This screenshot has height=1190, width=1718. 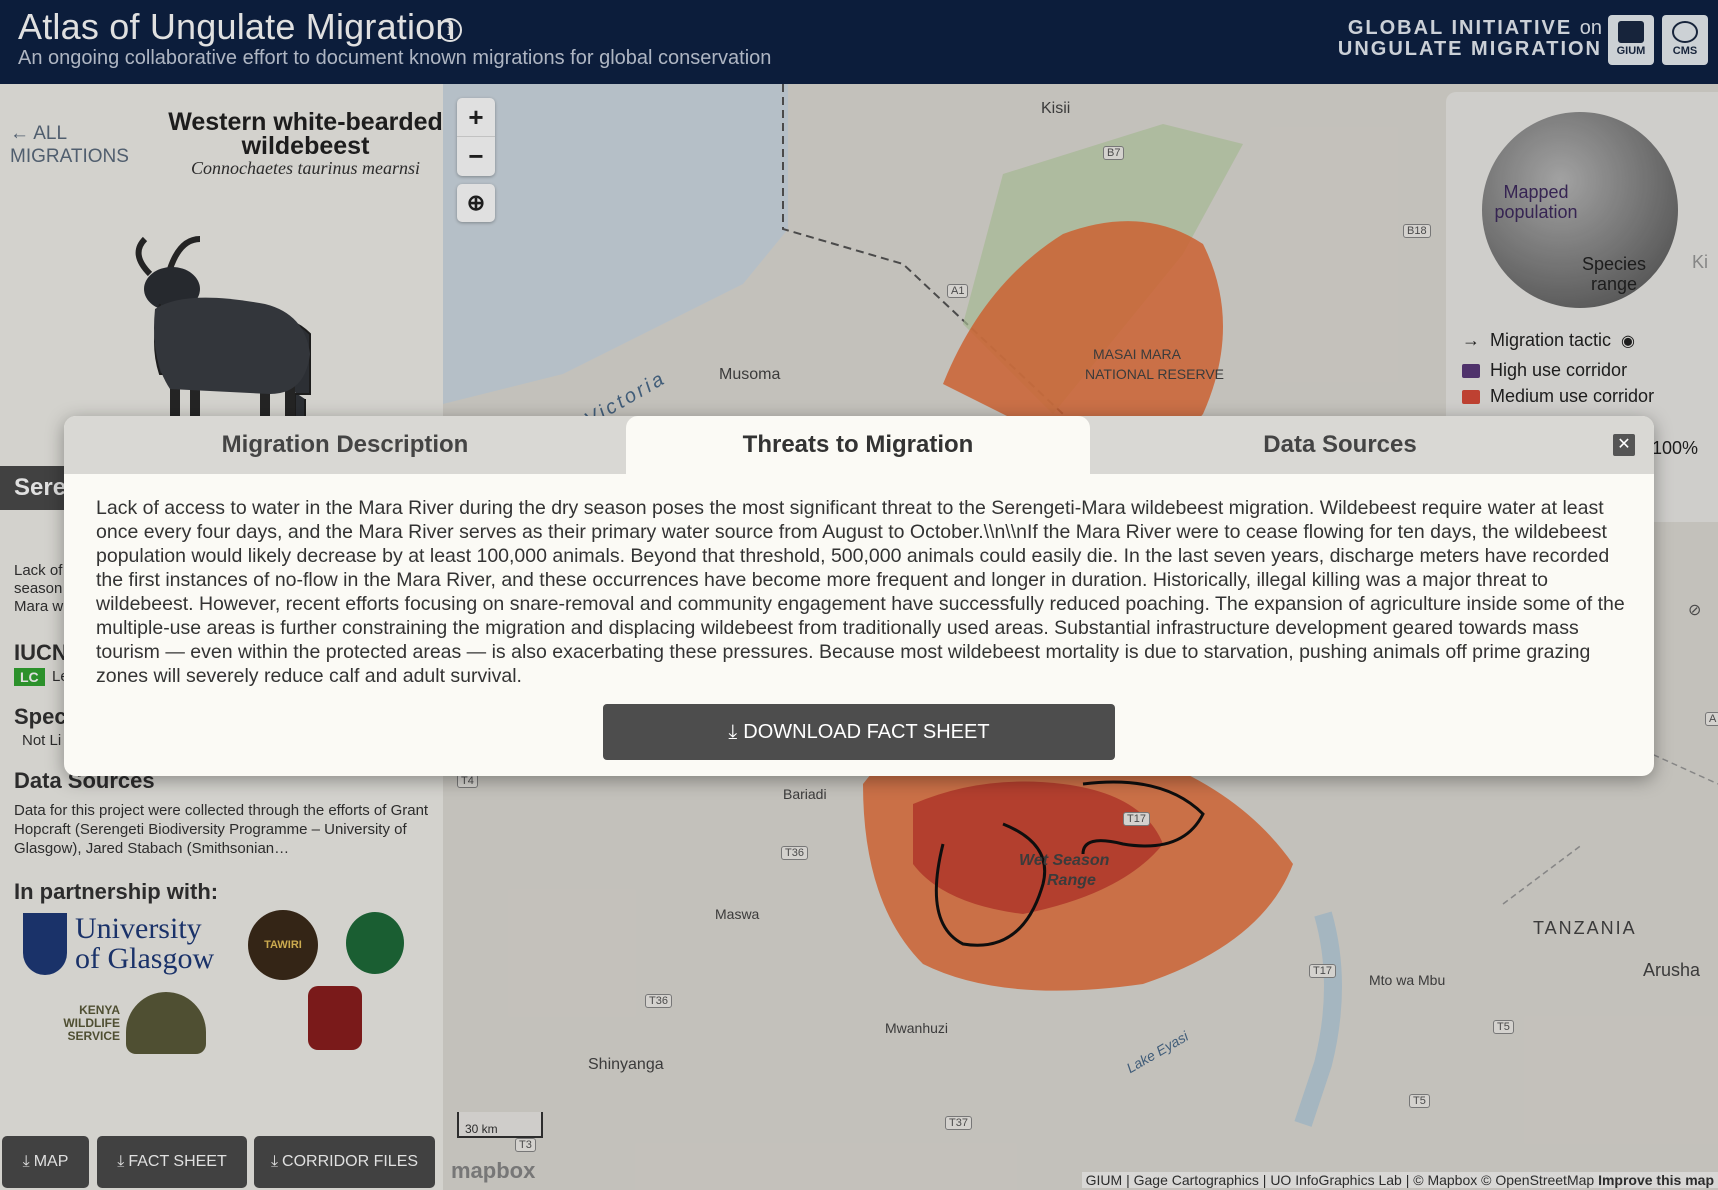 I want to click on legend-high-use: High use corridor, so click(x=1544, y=370).